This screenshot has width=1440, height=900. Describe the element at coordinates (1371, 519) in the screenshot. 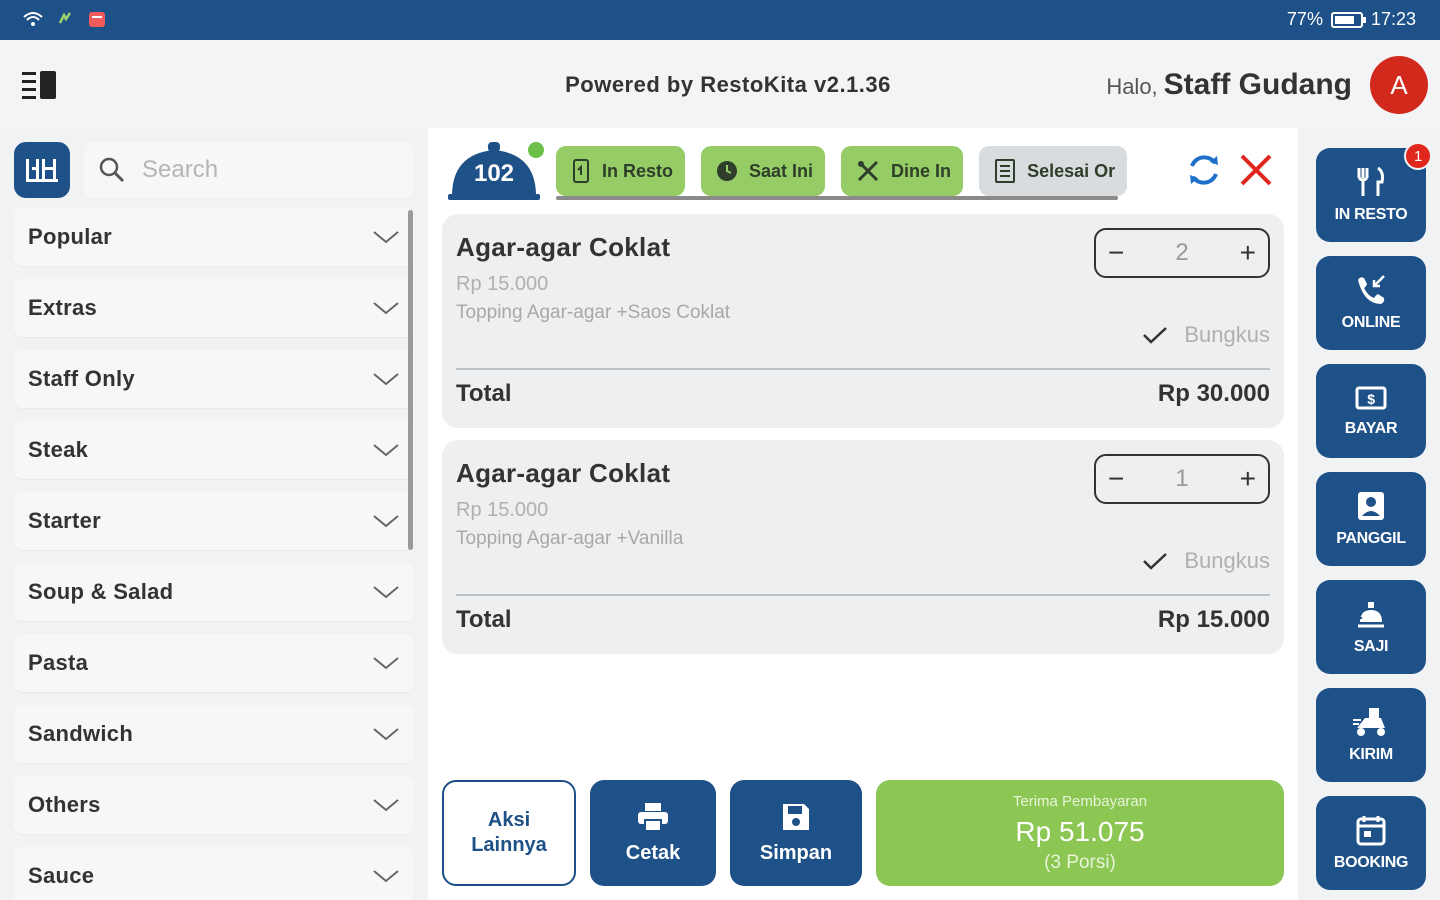

I see `call-button: PANGGIL` at that location.